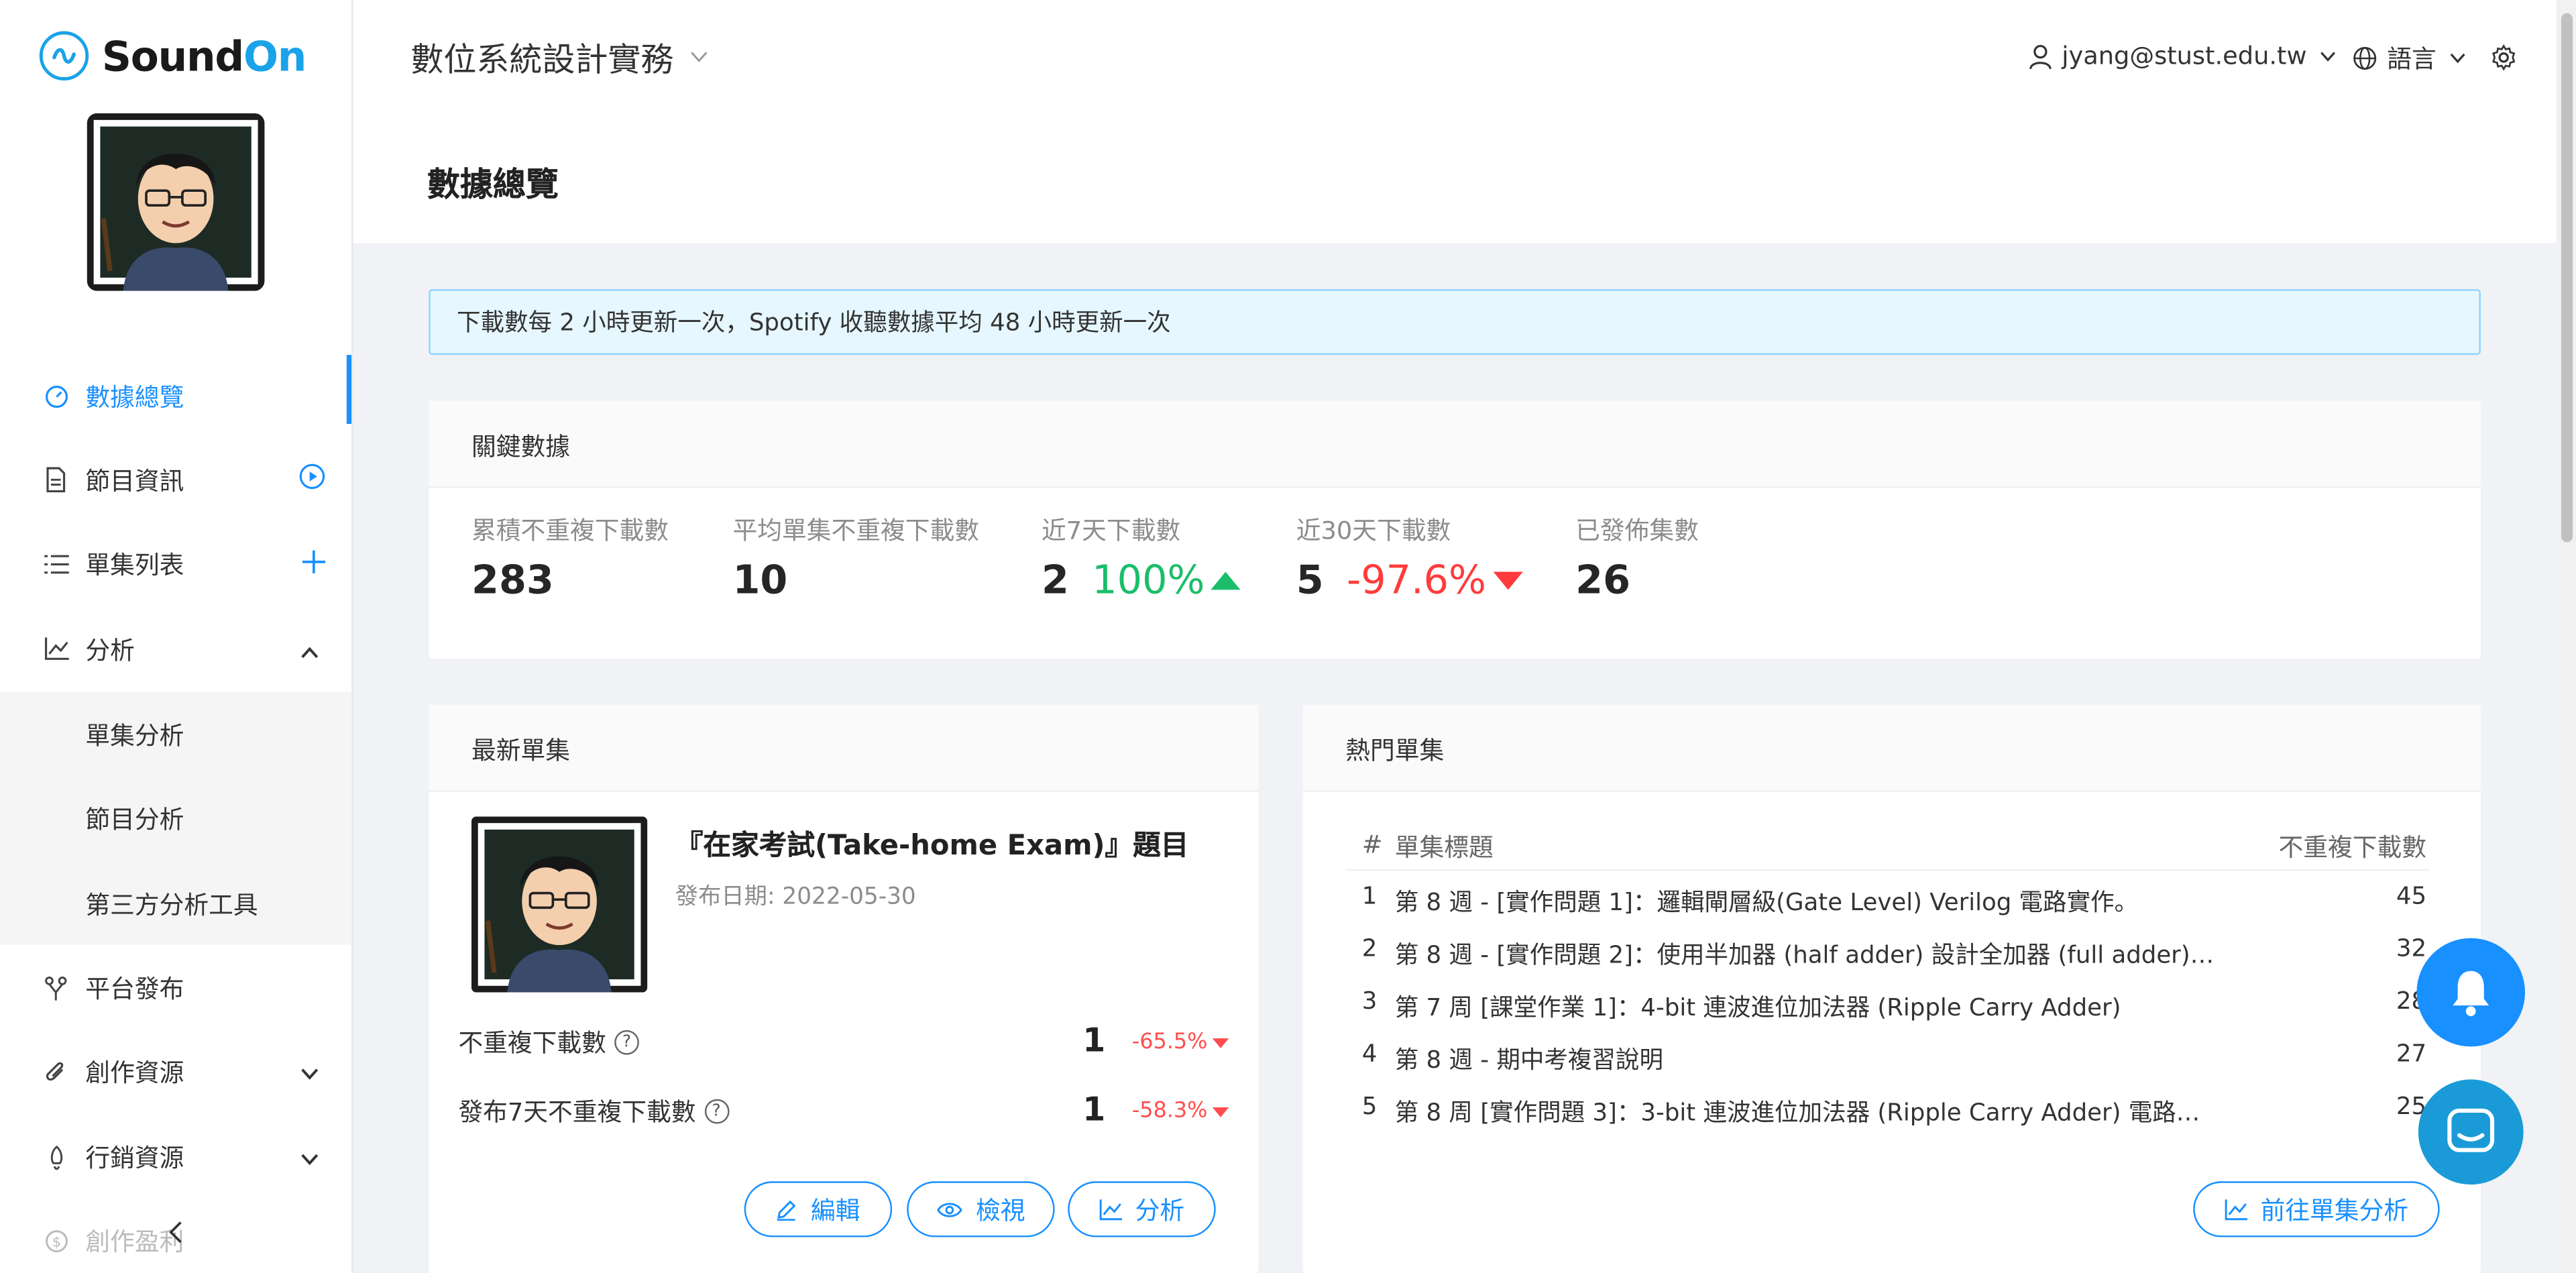 This screenshot has height=1273, width=2576. What do you see at coordinates (1806, 1059) in the screenshot?
I see `row-title: 第 8 週 - 期中考複習說明` at bounding box center [1806, 1059].